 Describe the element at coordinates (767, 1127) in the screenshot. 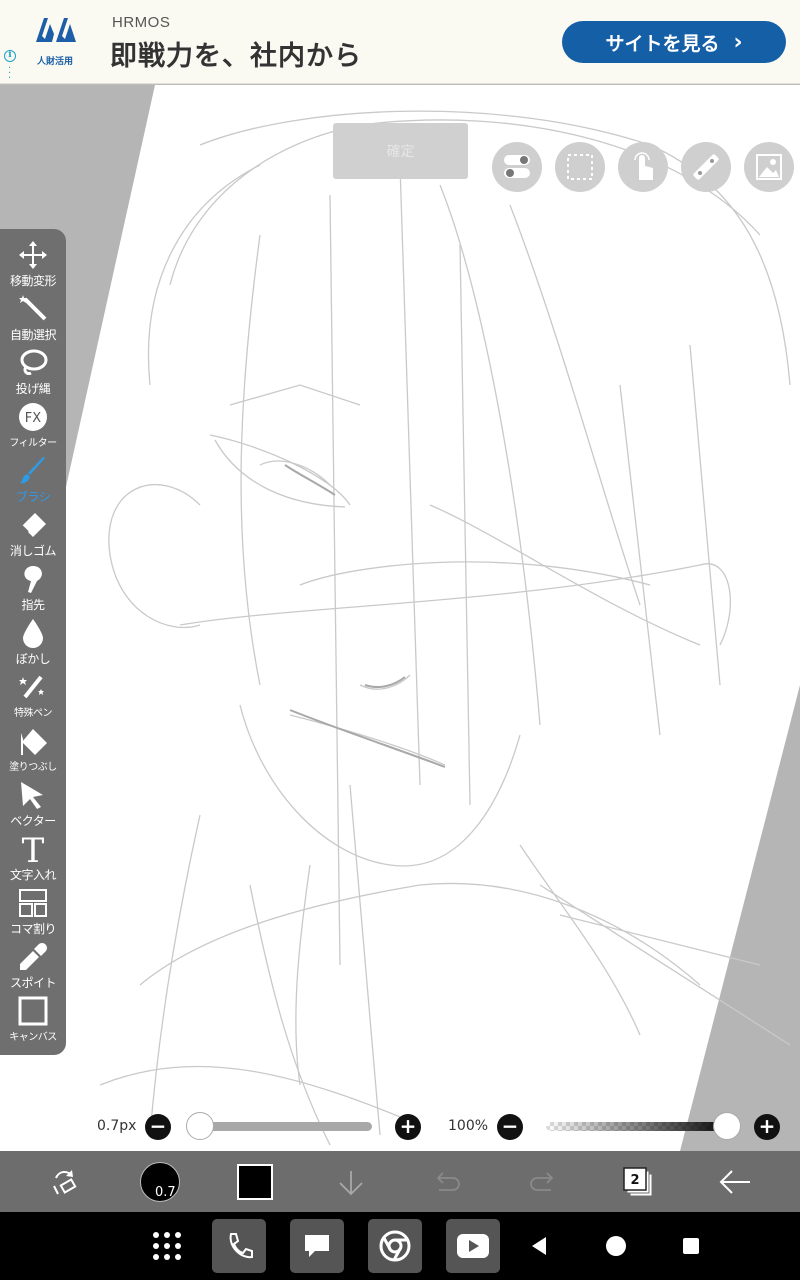

I see `opacity-plus-button: +` at that location.